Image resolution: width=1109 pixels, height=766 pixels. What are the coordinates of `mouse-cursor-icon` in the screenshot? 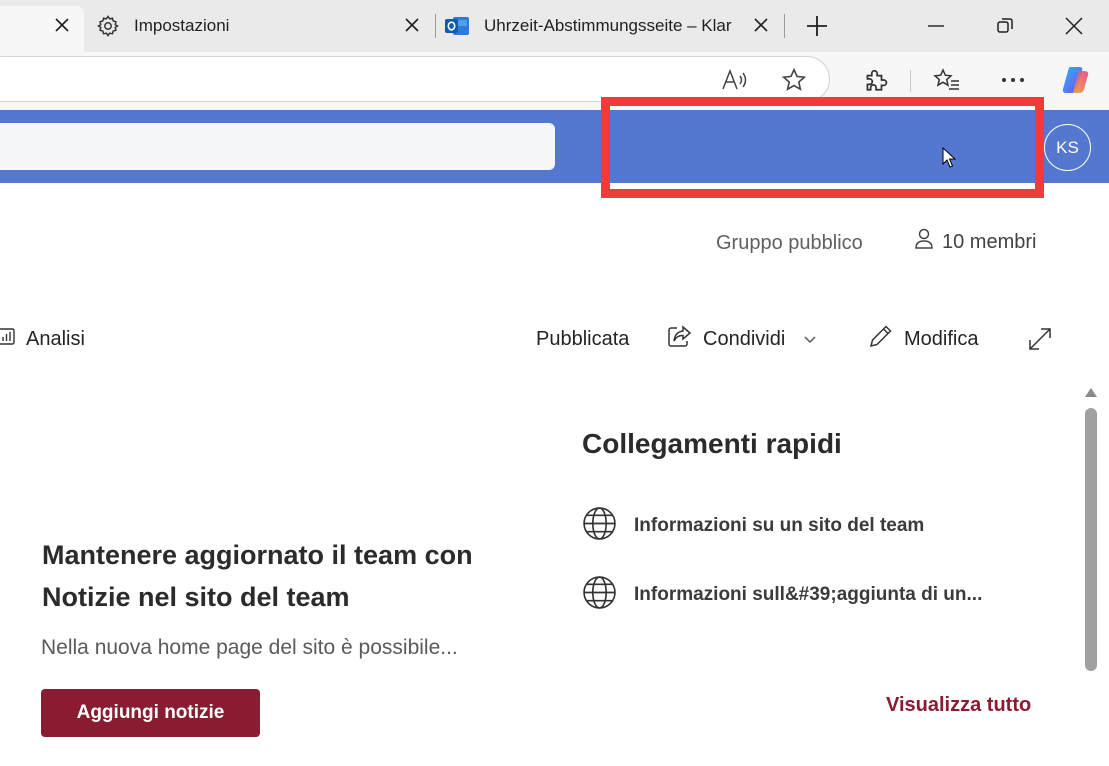 It's located at (949, 160).